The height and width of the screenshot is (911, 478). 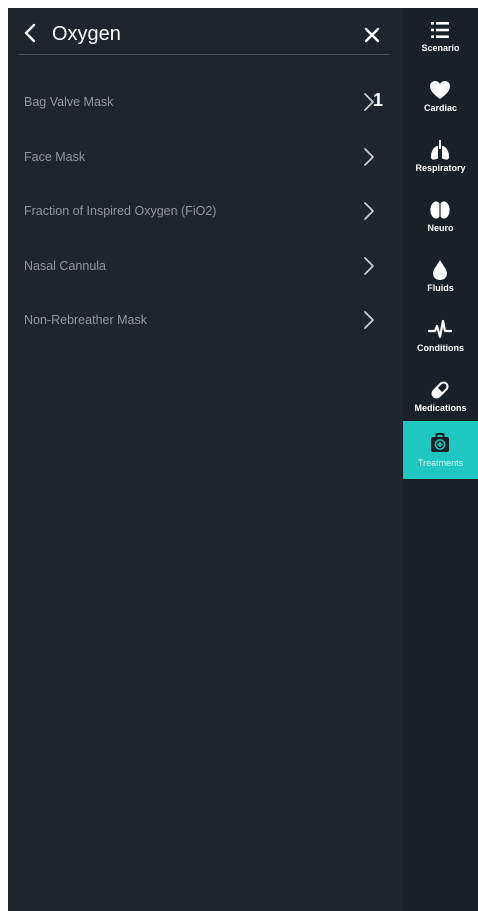 What do you see at coordinates (440, 210) in the screenshot?
I see `brain-icon` at bounding box center [440, 210].